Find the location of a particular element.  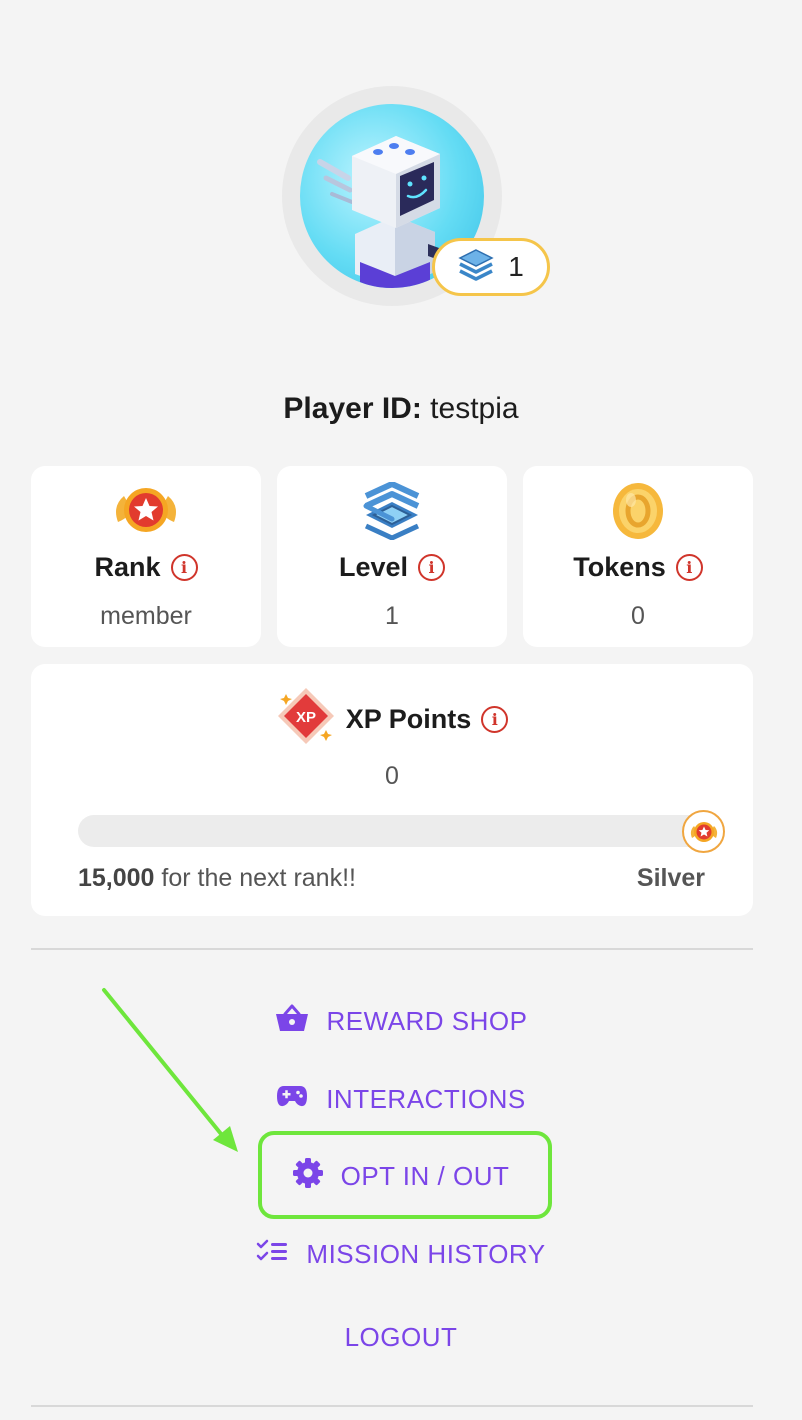

mission-history-link: MISSION HISTORY is located at coordinates (401, 1254).